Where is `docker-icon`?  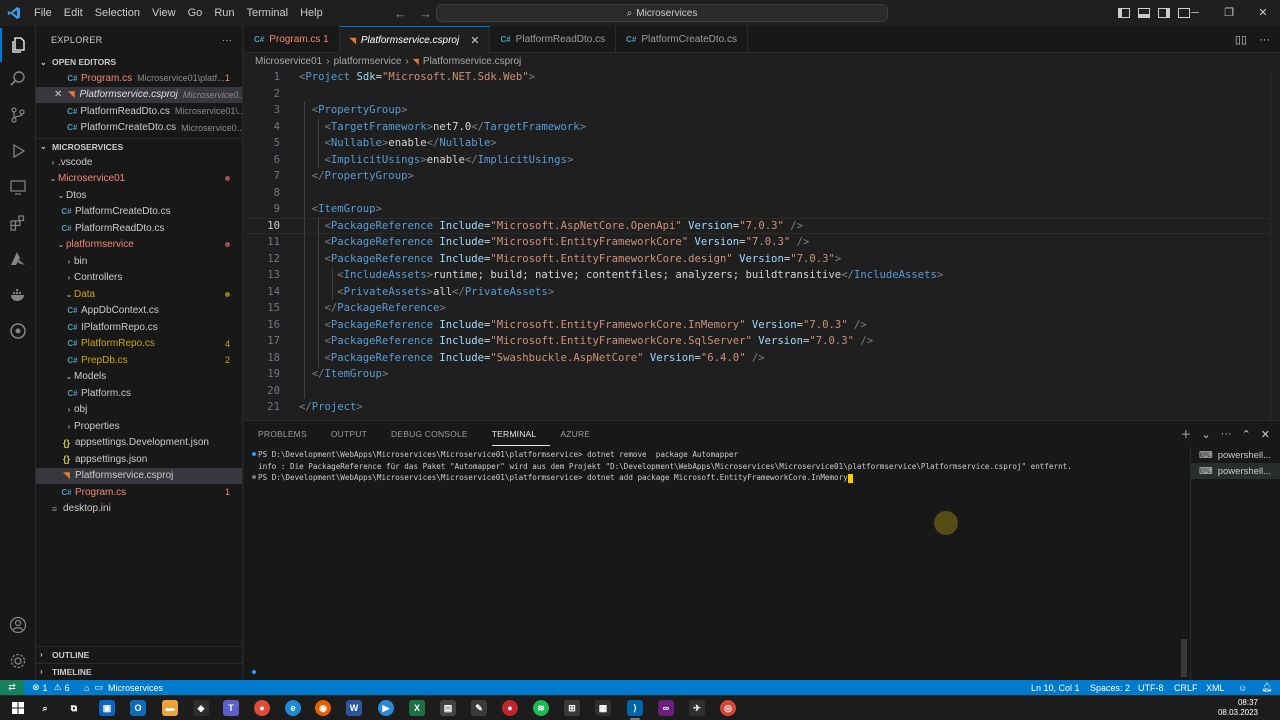
docker-icon is located at coordinates (18, 295).